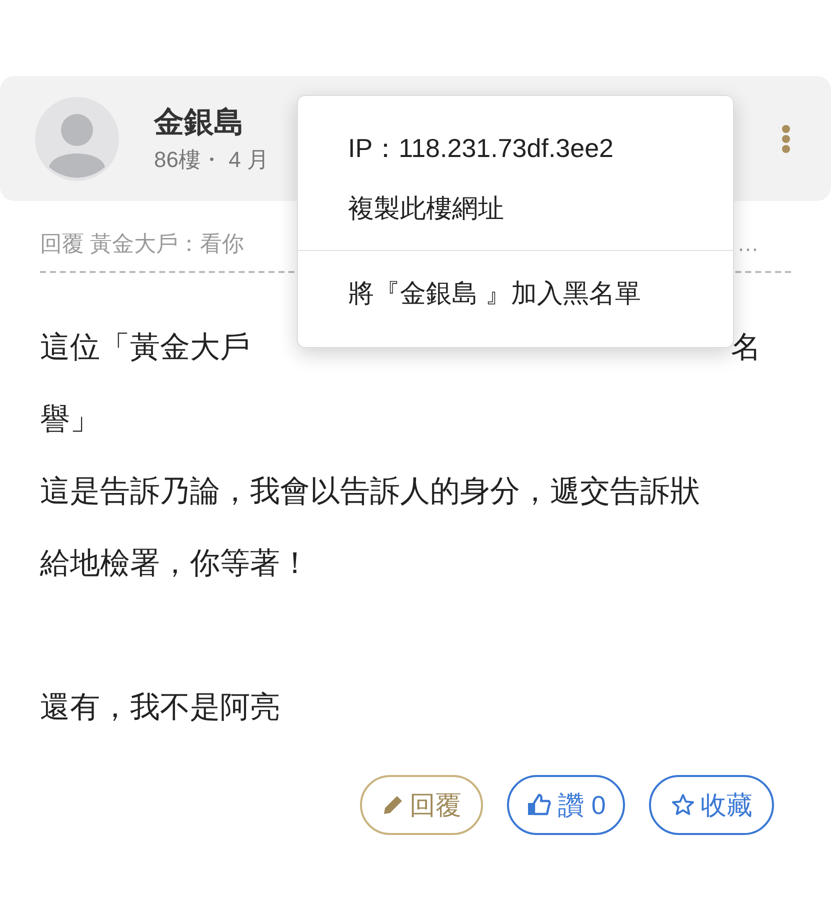 The height and width of the screenshot is (900, 831). I want to click on post-text: 給地檢署，你等著！, so click(175, 564).